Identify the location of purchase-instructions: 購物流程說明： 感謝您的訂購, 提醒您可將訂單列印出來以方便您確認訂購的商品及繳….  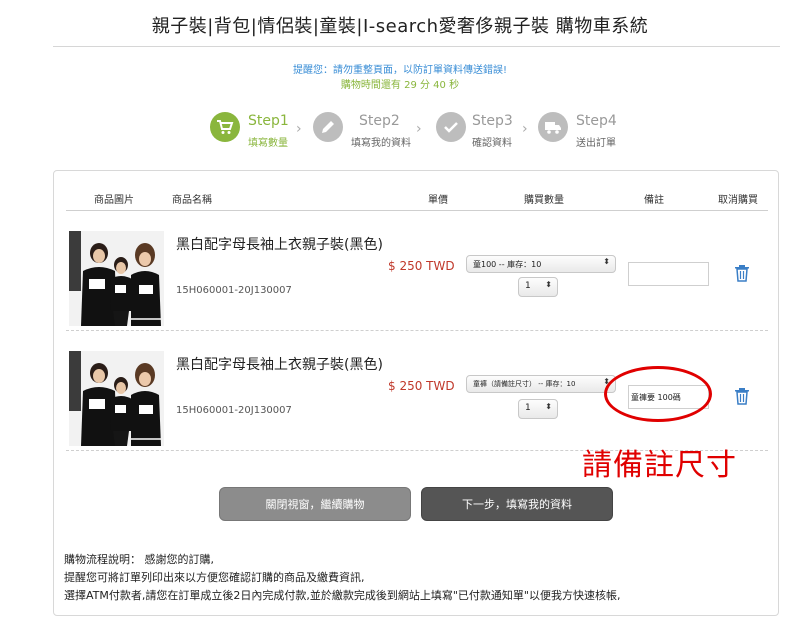
(342, 578).